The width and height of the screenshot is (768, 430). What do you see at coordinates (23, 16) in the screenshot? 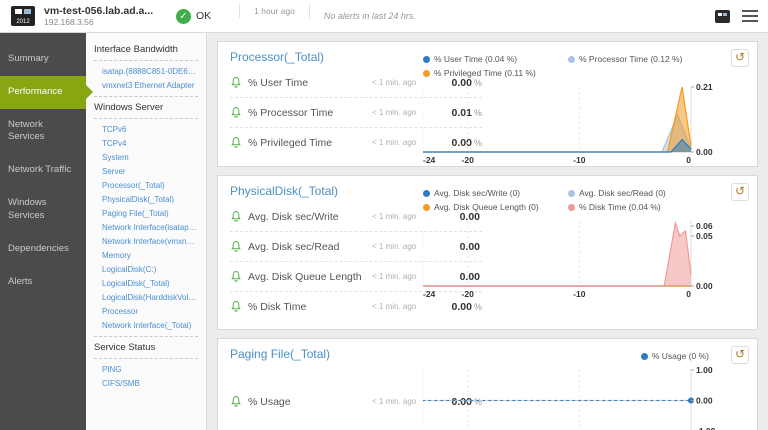
I see `device-icon: 2012` at bounding box center [23, 16].